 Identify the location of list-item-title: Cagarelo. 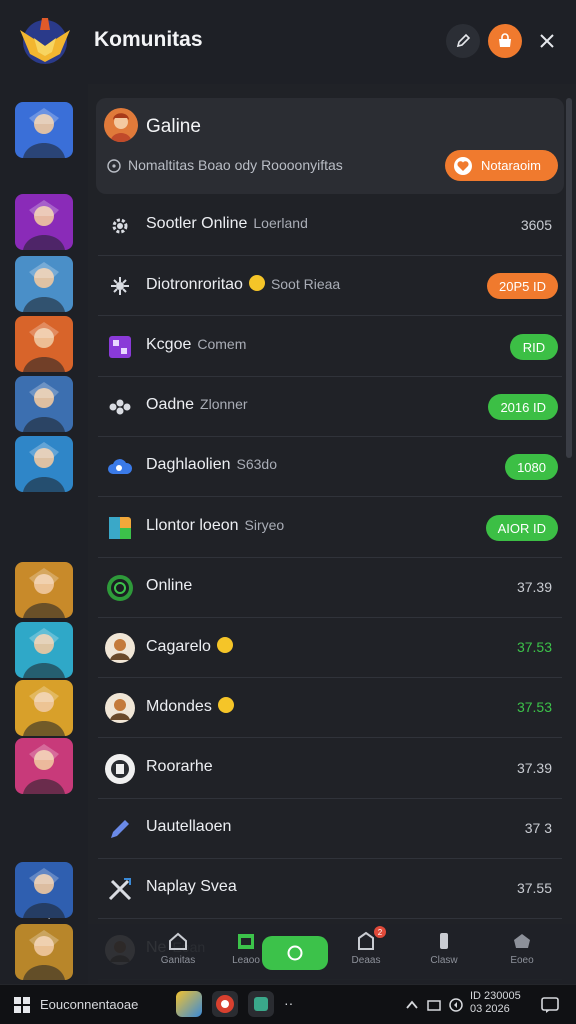
(189, 646).